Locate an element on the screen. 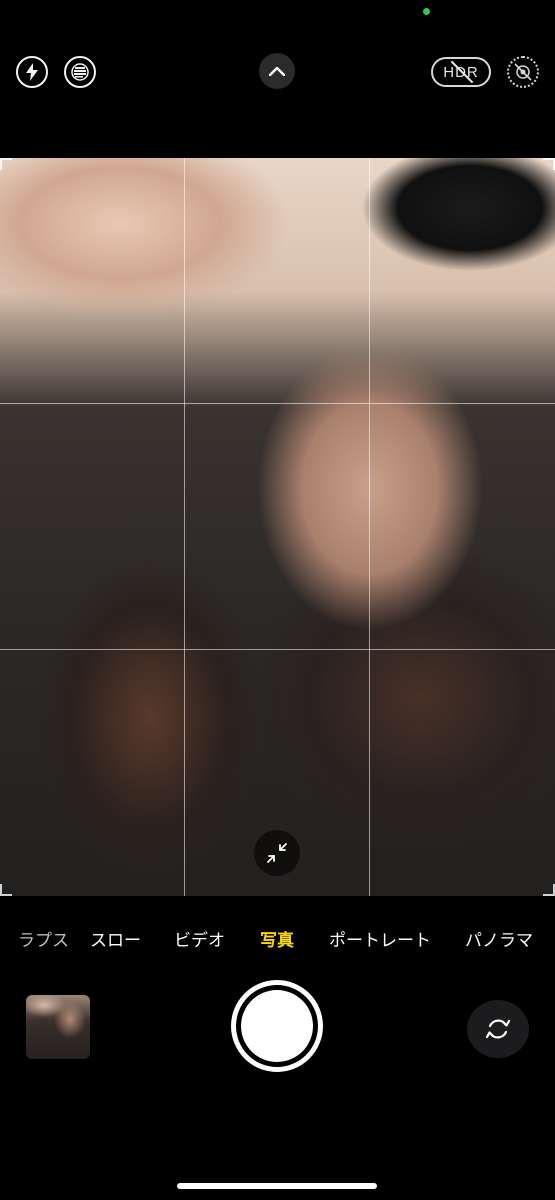  last-photo-thumbnail is located at coordinates (58, 1027).